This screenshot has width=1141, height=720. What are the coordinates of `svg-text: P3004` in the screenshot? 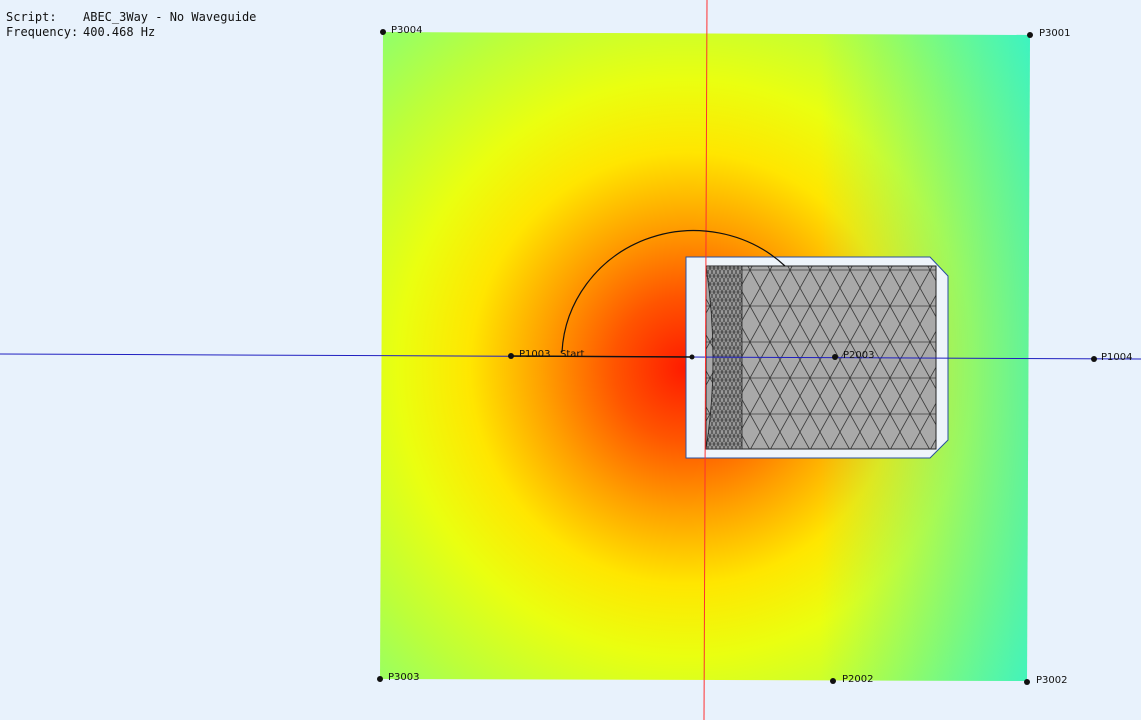 It's located at (406, 30).